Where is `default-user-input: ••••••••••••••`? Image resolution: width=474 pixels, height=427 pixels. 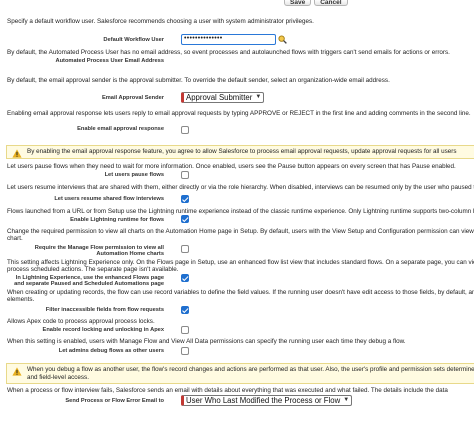
default-user-input: •••••••••••••• is located at coordinates (228, 39).